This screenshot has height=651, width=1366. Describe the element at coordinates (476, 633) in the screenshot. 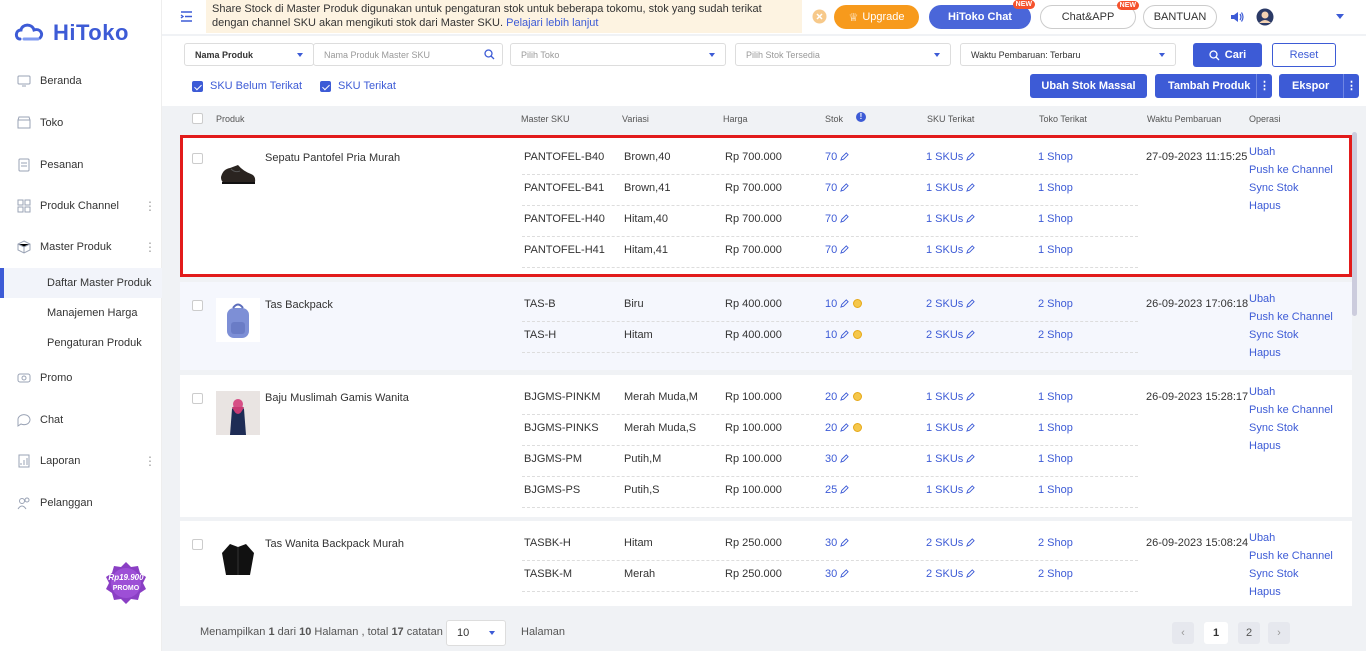

I see `page-size-select: 10` at that location.